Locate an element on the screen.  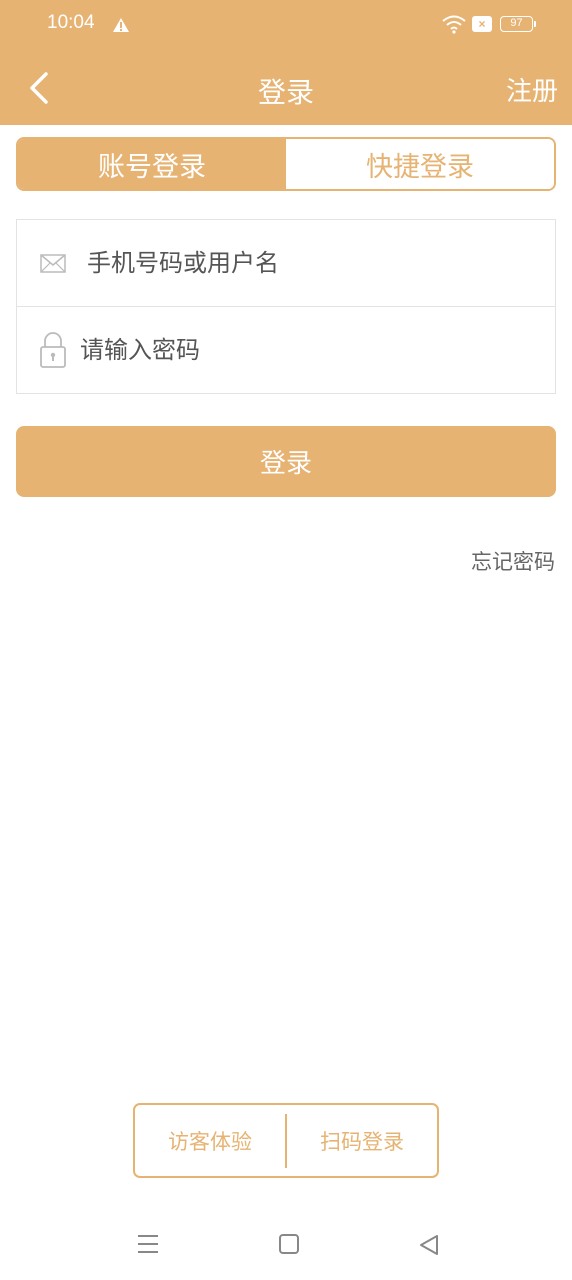
login-mode-tabs: 账号登录 快捷登录 is located at coordinates (286, 164).